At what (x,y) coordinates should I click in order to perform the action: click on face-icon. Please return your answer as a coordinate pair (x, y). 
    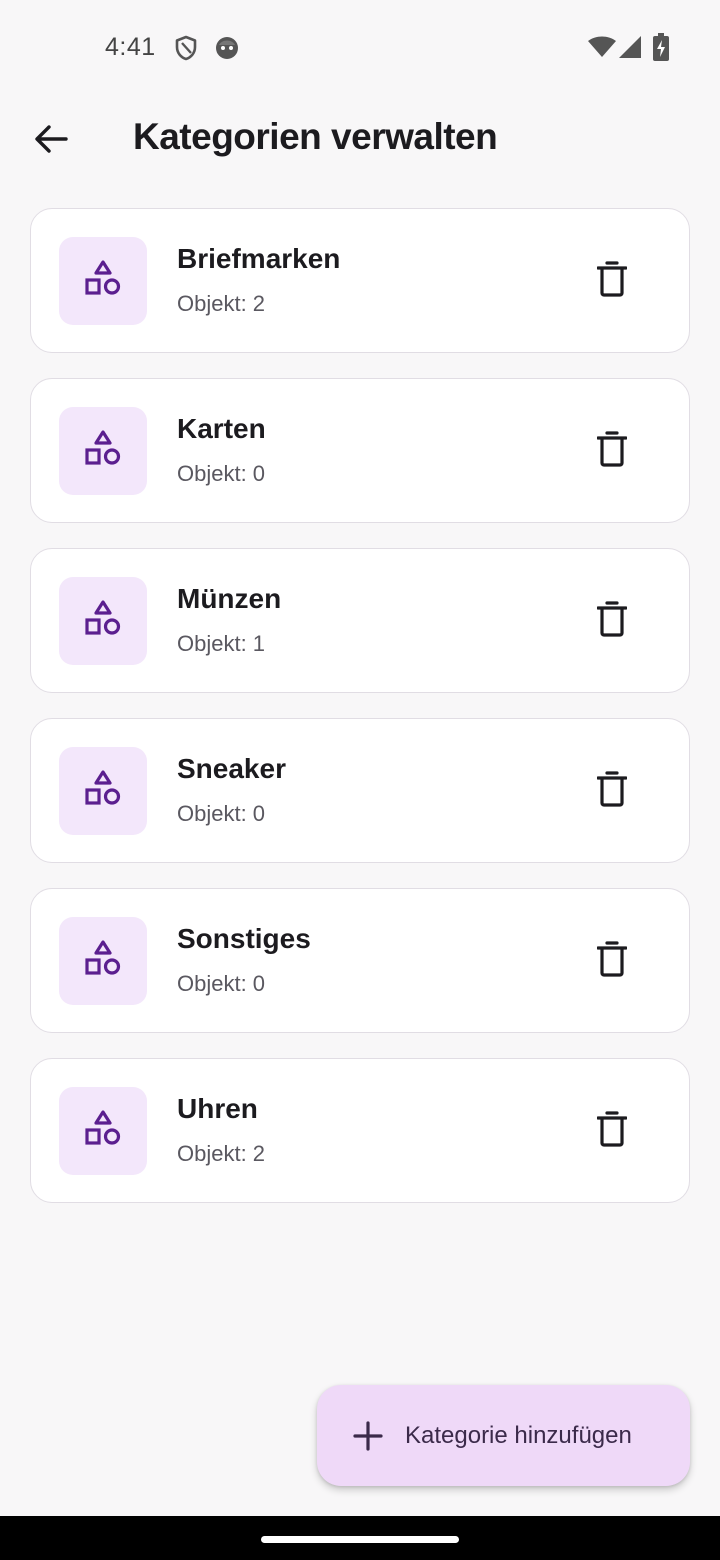
    Looking at the image, I should click on (227, 50).